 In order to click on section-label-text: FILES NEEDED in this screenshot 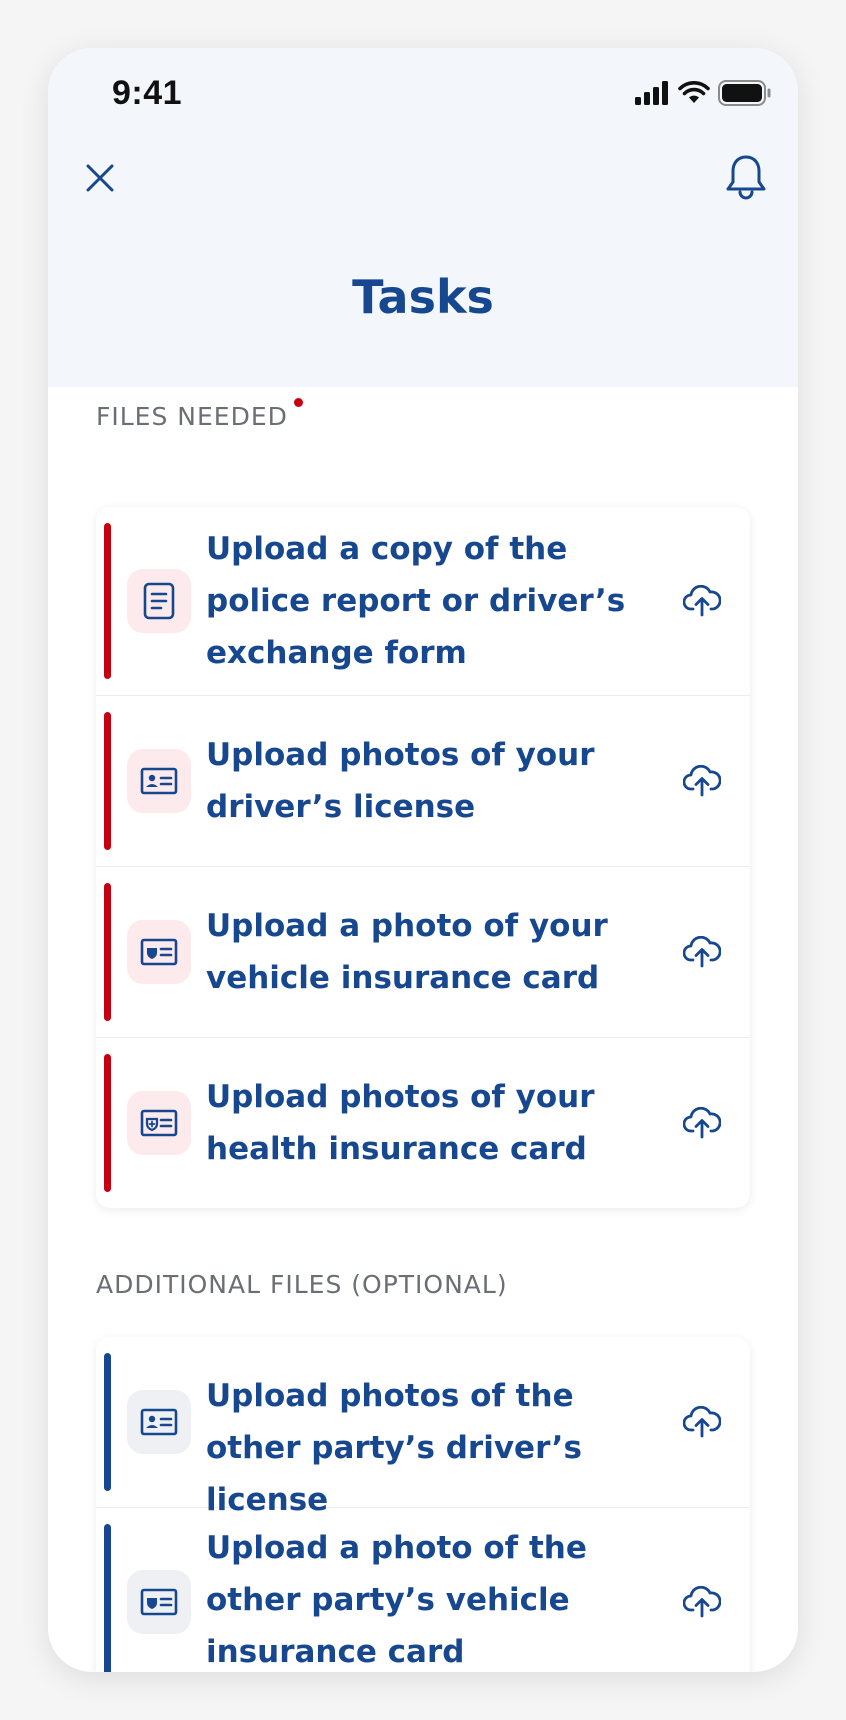, I will do `click(192, 416)`.